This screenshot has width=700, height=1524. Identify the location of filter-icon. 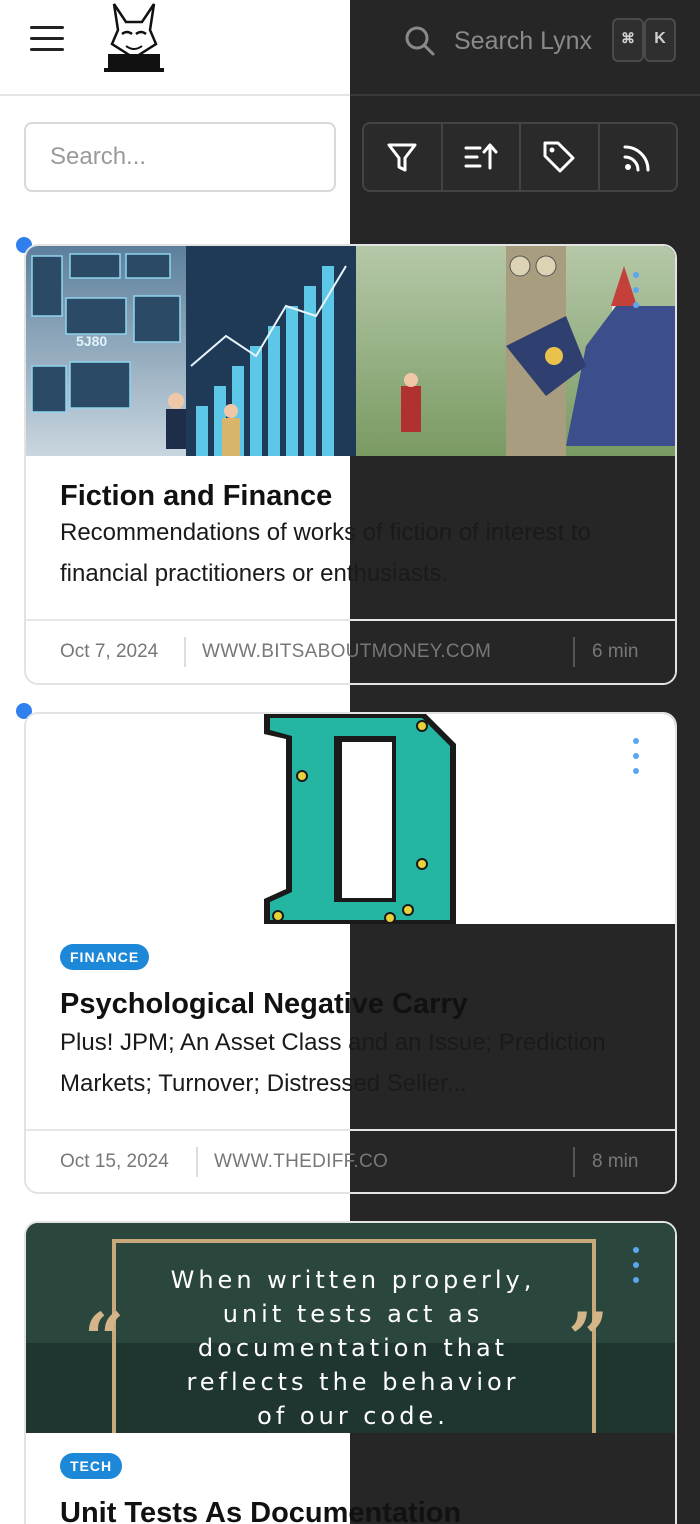
(402, 157).